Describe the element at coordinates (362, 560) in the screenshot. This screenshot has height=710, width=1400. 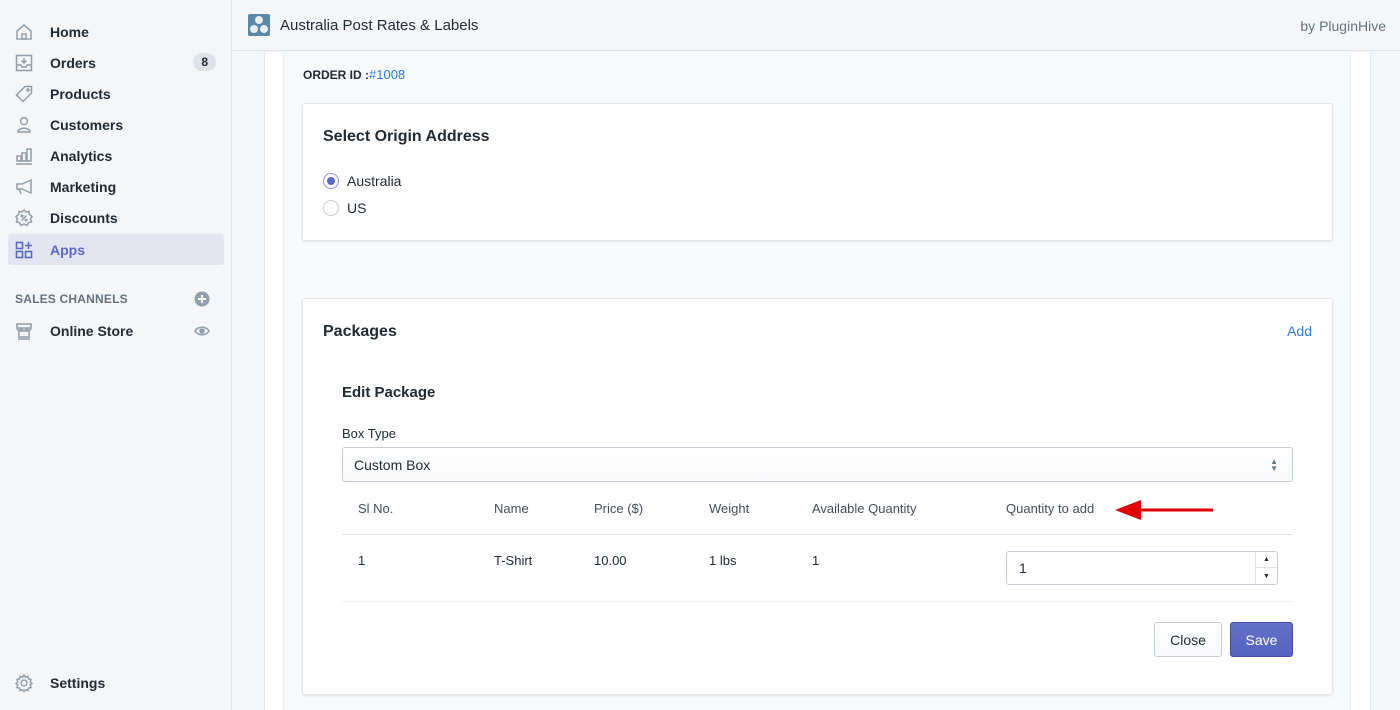
I see `cell-sl-no: 1` at that location.